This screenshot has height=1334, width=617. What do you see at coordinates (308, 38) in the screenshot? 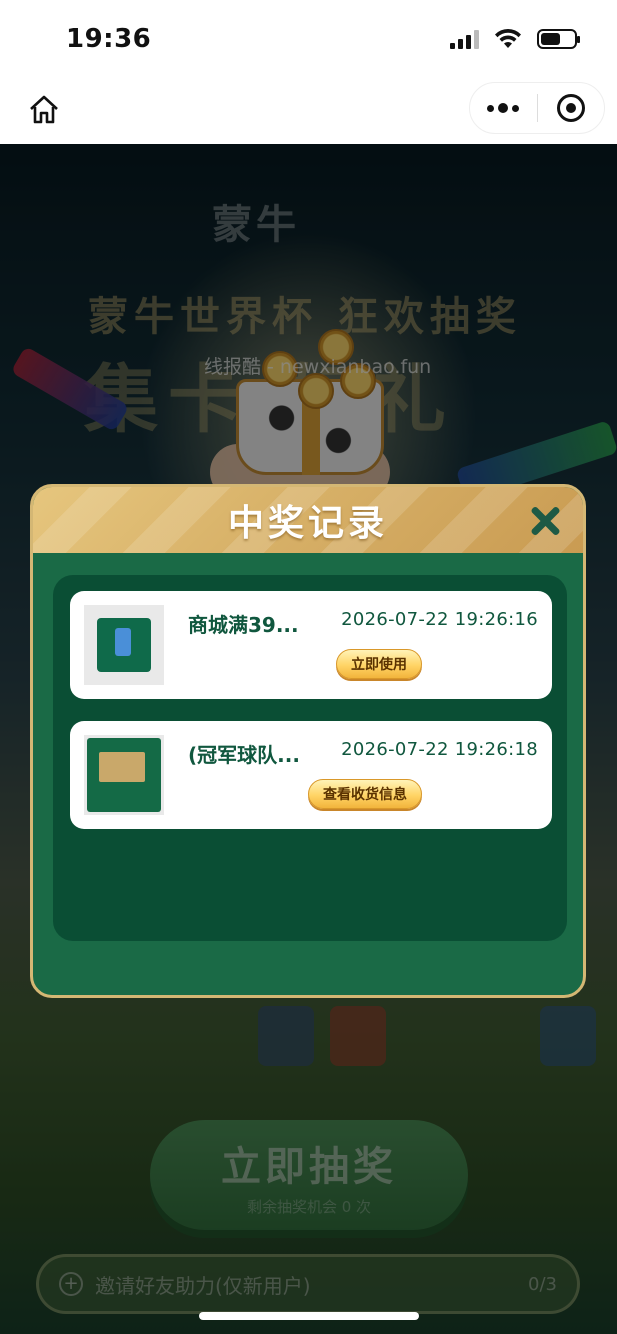
I see `status-bar: 19:36` at bounding box center [308, 38].